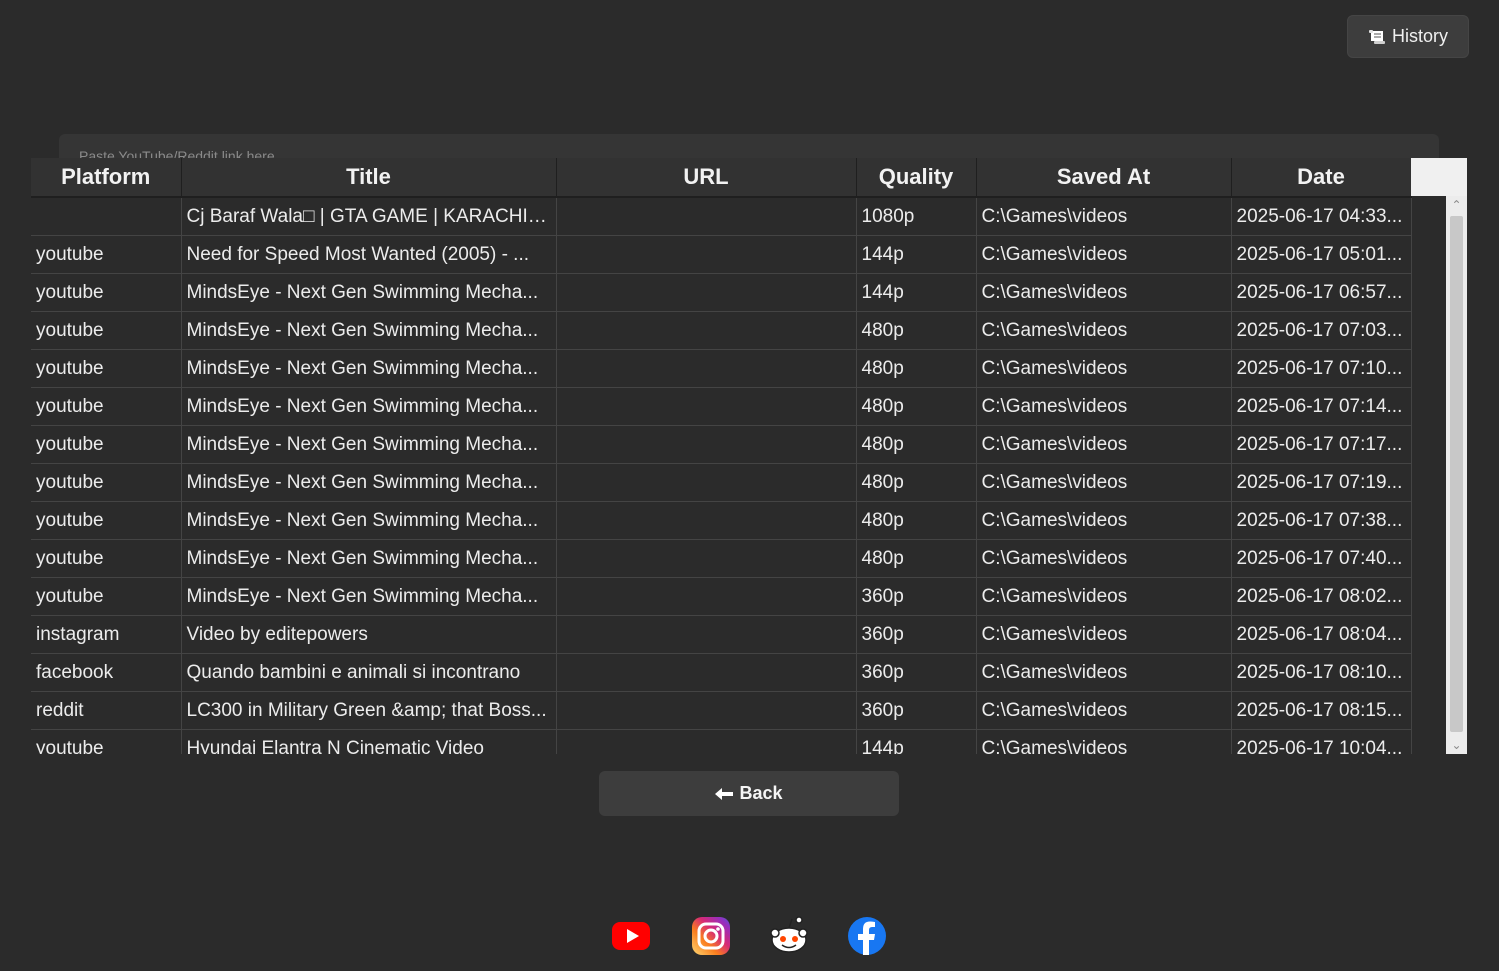 This screenshot has height=971, width=1499. What do you see at coordinates (106, 710) in the screenshot?
I see `cell-platform: reddit` at bounding box center [106, 710].